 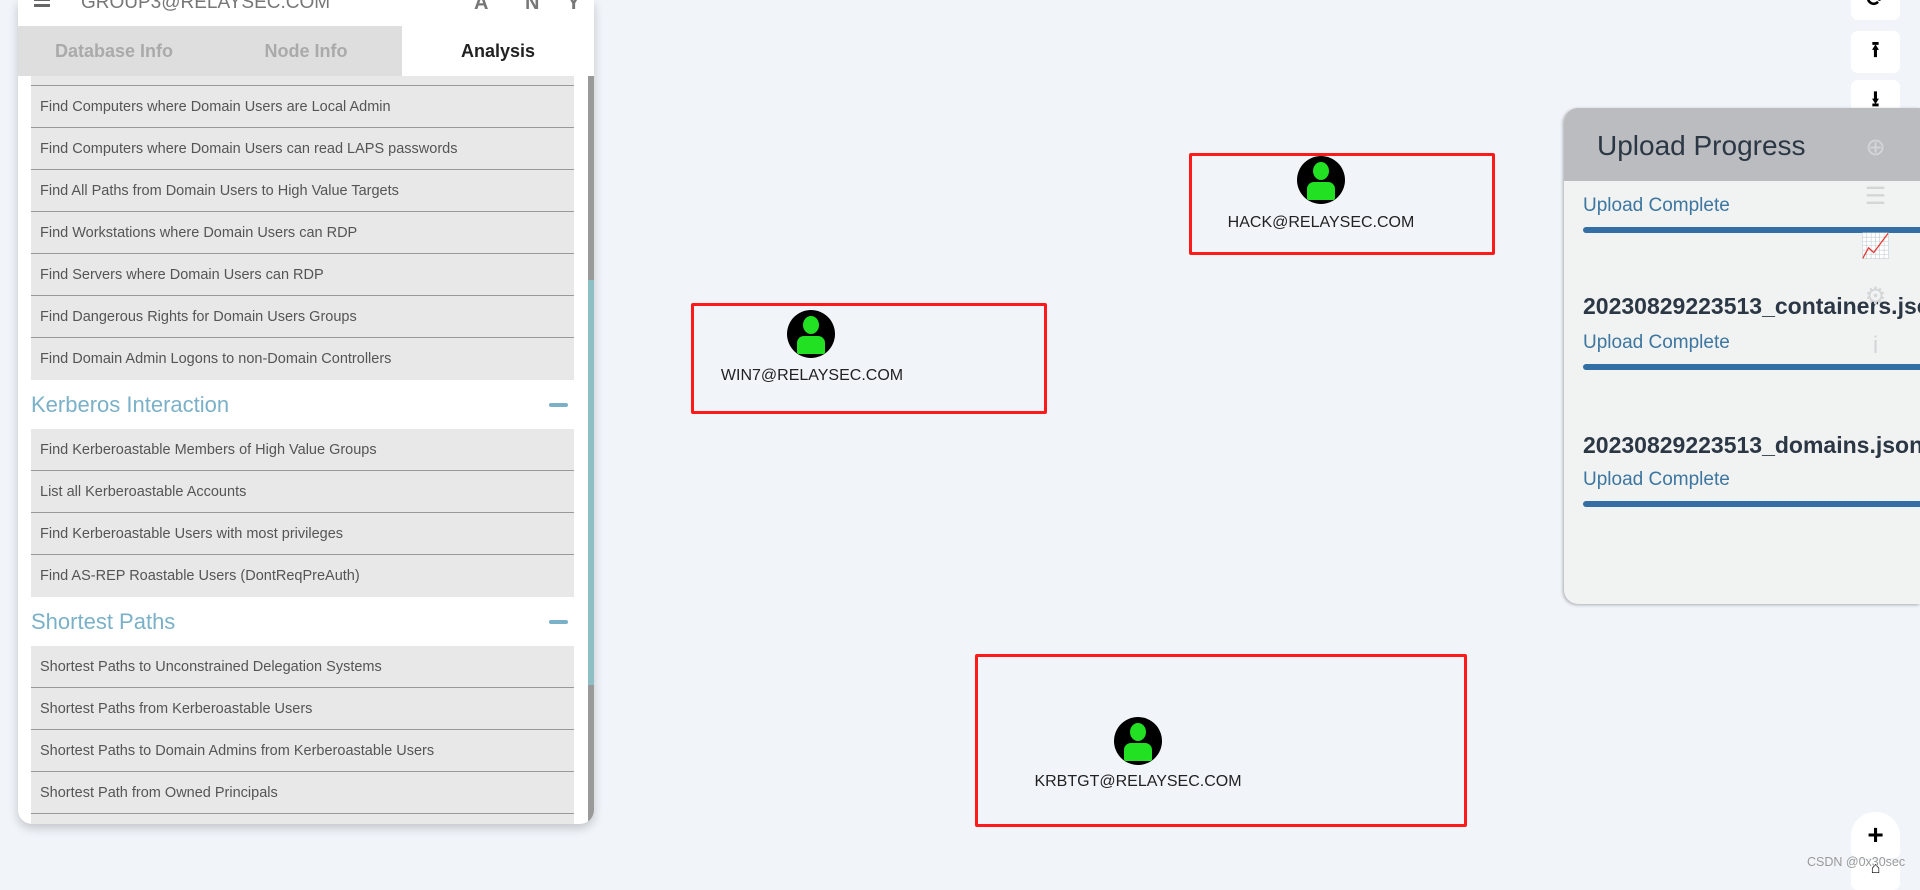 What do you see at coordinates (1321, 223) in the screenshot?
I see `node-label: HACK@RELAYSEC.COM` at bounding box center [1321, 223].